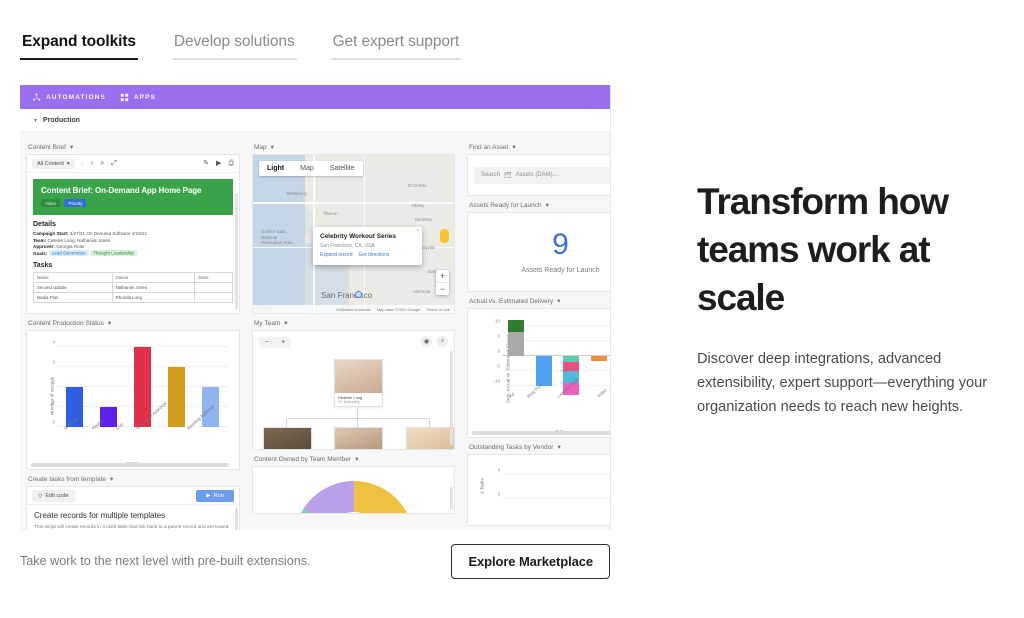  What do you see at coordinates (297, 193) in the screenshot?
I see `map-place-label: Strawberry` at bounding box center [297, 193].